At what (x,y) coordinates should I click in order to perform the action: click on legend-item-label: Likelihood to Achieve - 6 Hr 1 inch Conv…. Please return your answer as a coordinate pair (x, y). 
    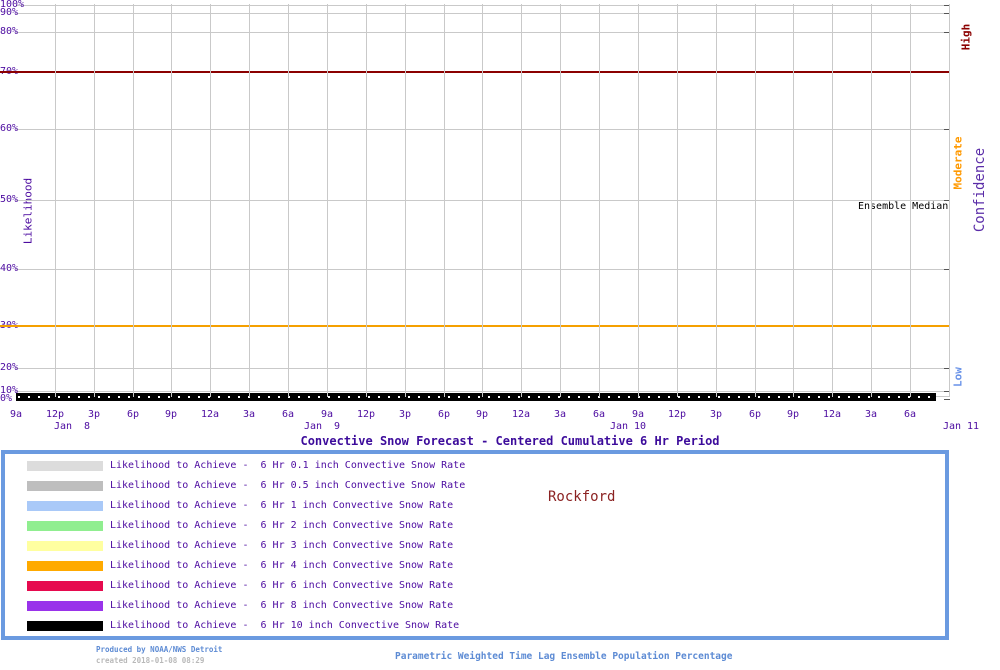
    Looking at the image, I should click on (282, 505).